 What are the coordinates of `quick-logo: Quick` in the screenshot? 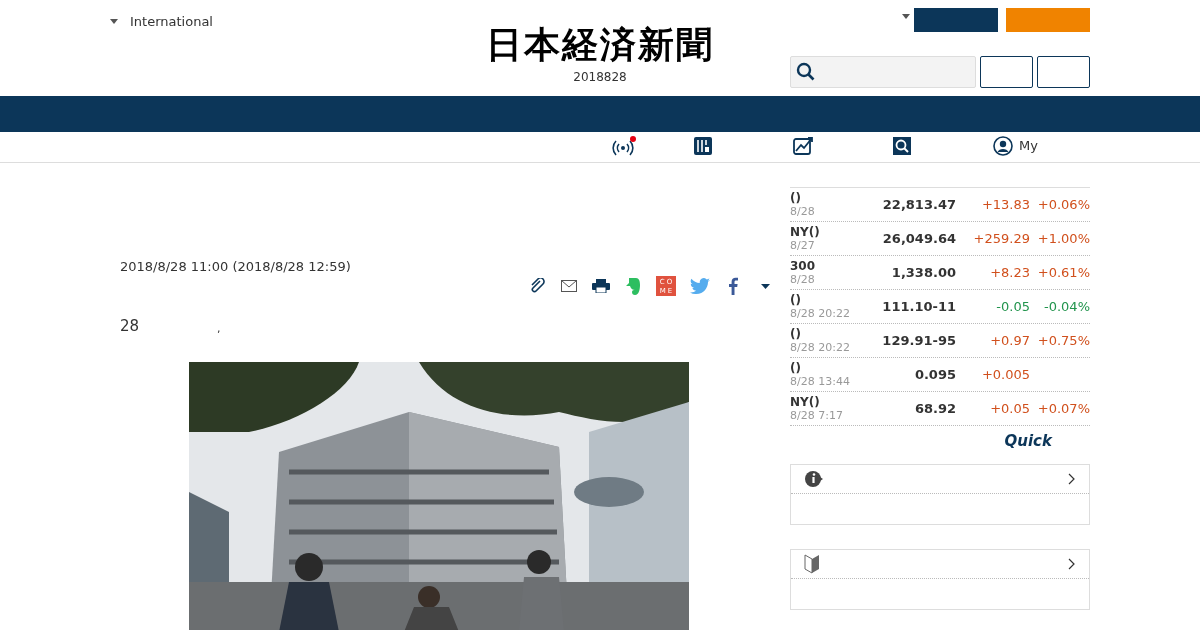 It's located at (1028, 441).